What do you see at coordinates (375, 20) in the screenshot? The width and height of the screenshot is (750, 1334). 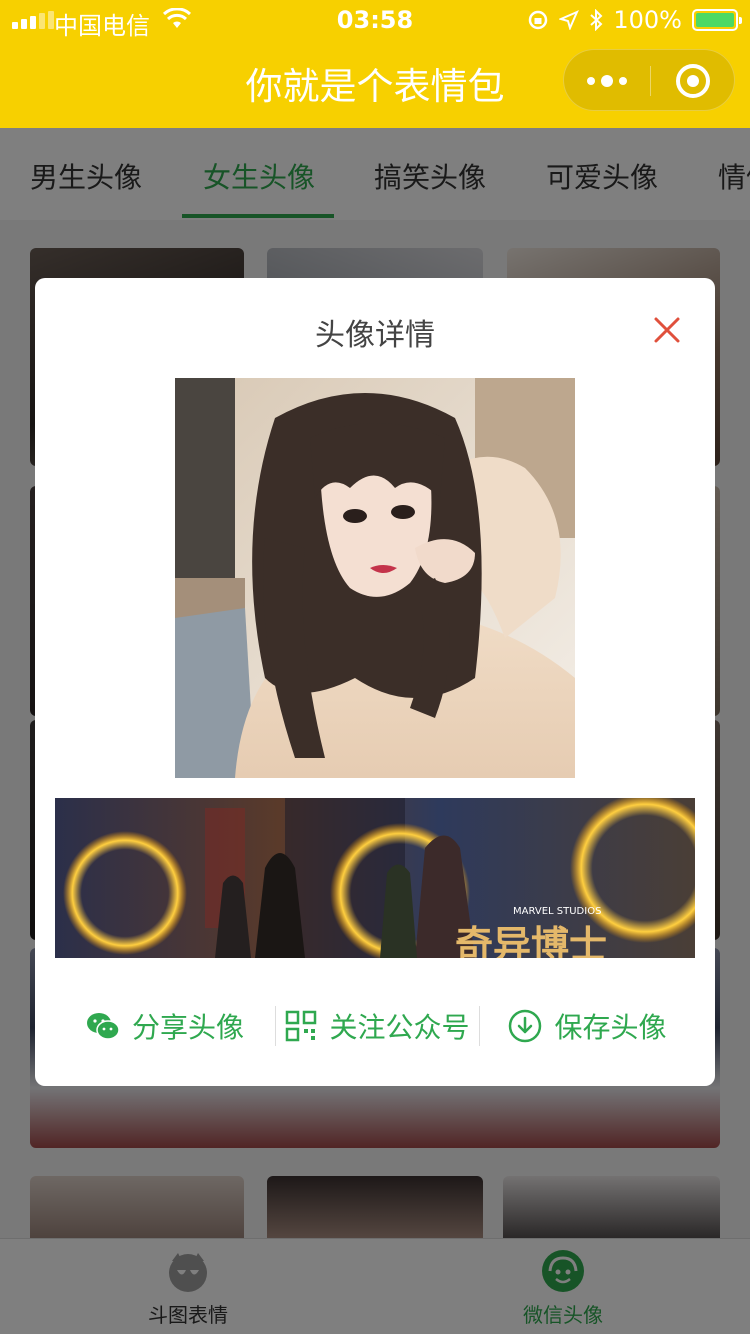 I see `status-bar: 中国电信 03:58 100%` at bounding box center [375, 20].